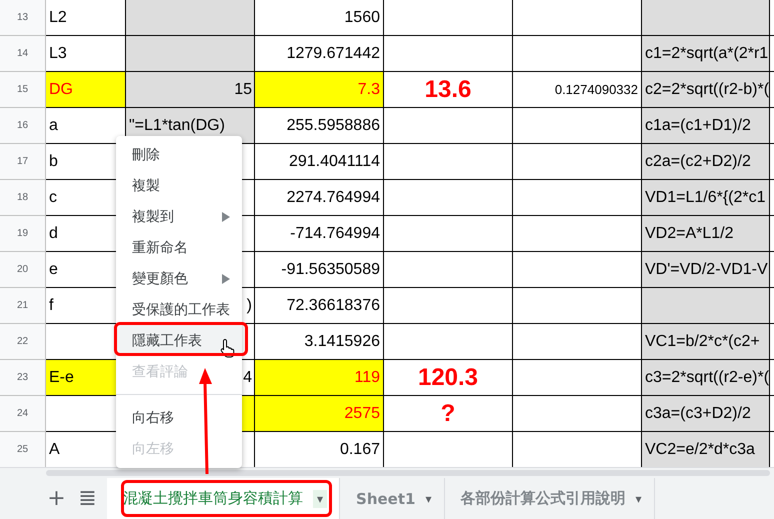 This screenshot has height=519, width=774. I want to click on table-cell: c1=2*sqrt(a*(2*r1, so click(706, 54).